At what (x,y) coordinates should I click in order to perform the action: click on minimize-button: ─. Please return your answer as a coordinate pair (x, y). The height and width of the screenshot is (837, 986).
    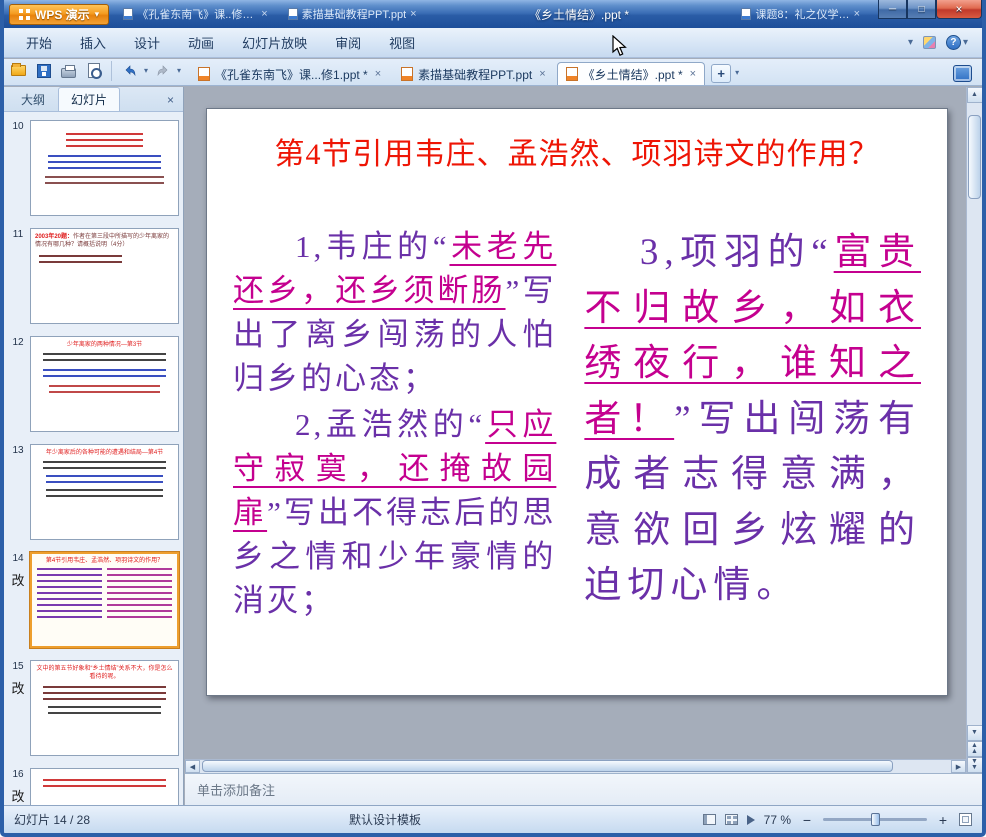
    Looking at the image, I should click on (892, 9).